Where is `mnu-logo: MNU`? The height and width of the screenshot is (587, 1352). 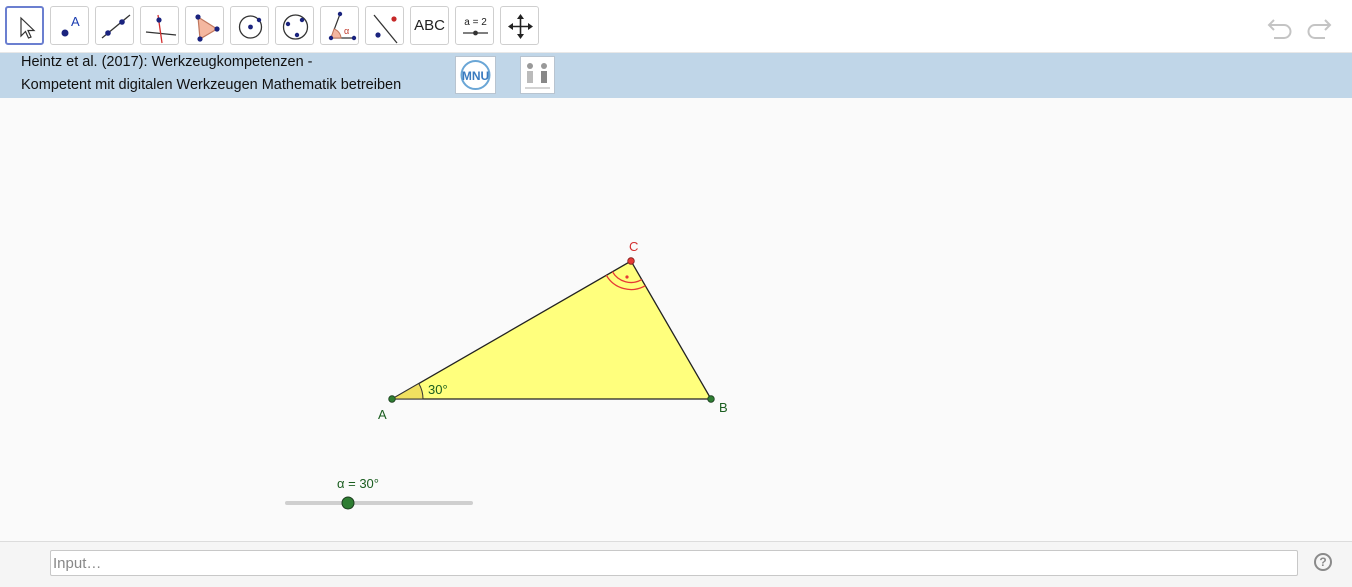 mnu-logo: MNU is located at coordinates (475, 75).